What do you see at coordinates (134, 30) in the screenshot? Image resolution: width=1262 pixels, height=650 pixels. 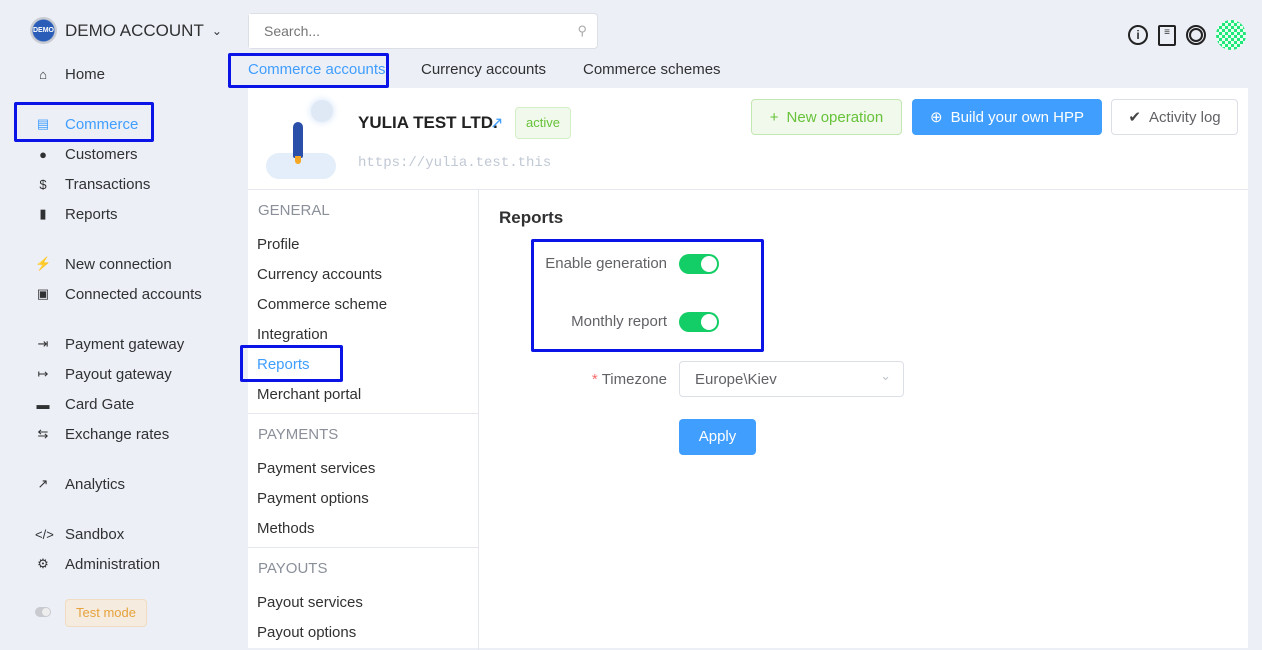 I see `account-name: DEMO ACCOUNT` at bounding box center [134, 30].